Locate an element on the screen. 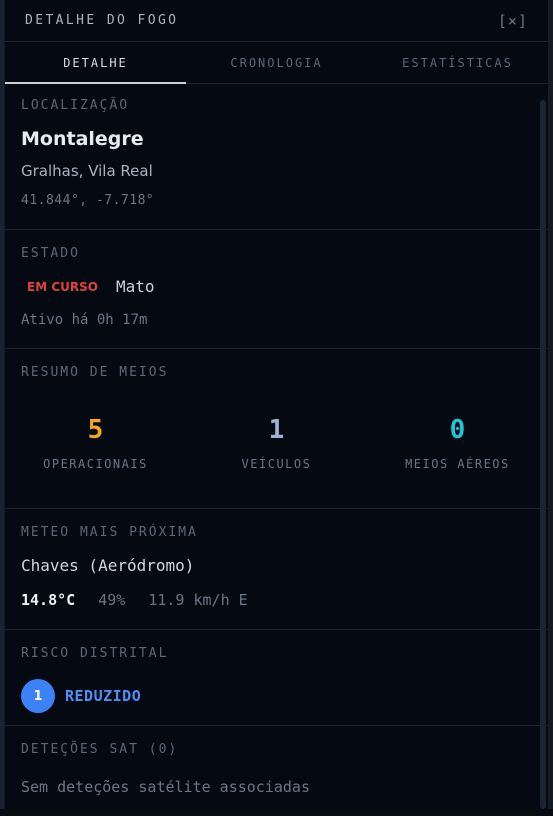  risk-section: RISCO DISTRITAL 1 REDUZIDO is located at coordinates (276, 678).